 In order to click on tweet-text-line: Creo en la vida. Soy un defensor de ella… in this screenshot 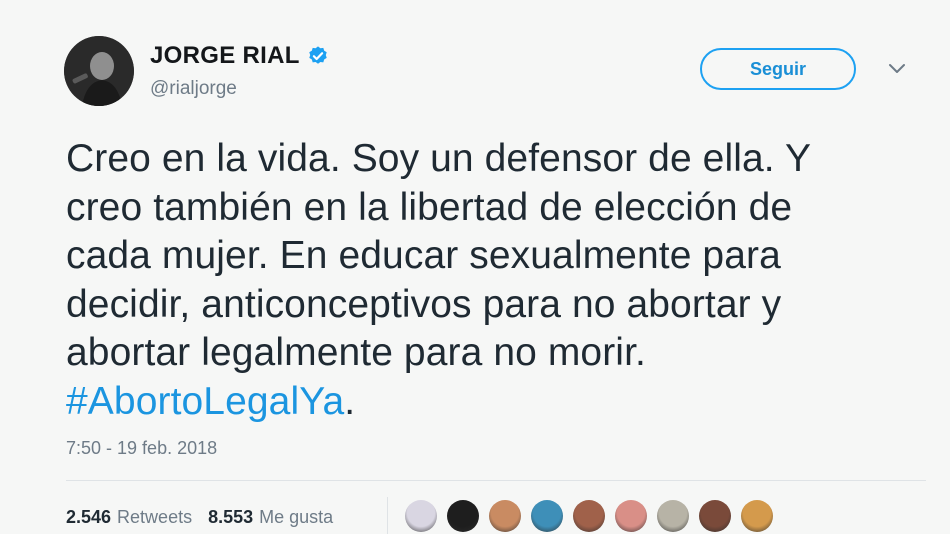, I will do `click(439, 158)`.